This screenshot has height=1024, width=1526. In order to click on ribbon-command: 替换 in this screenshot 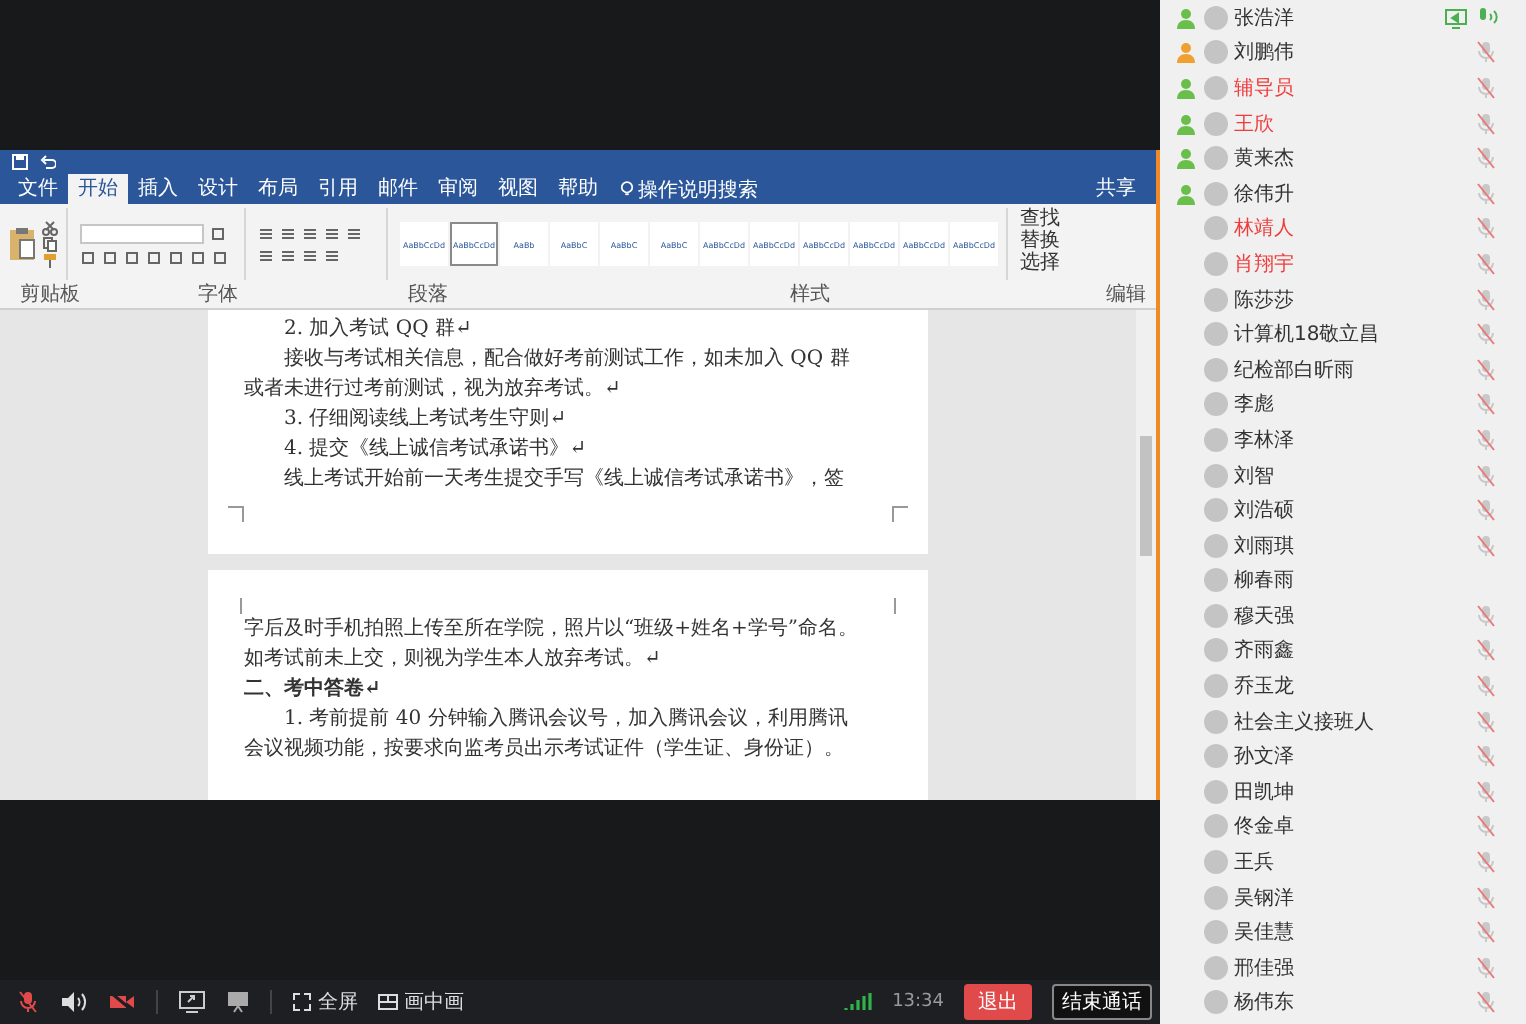, I will do `click(1040, 241)`.